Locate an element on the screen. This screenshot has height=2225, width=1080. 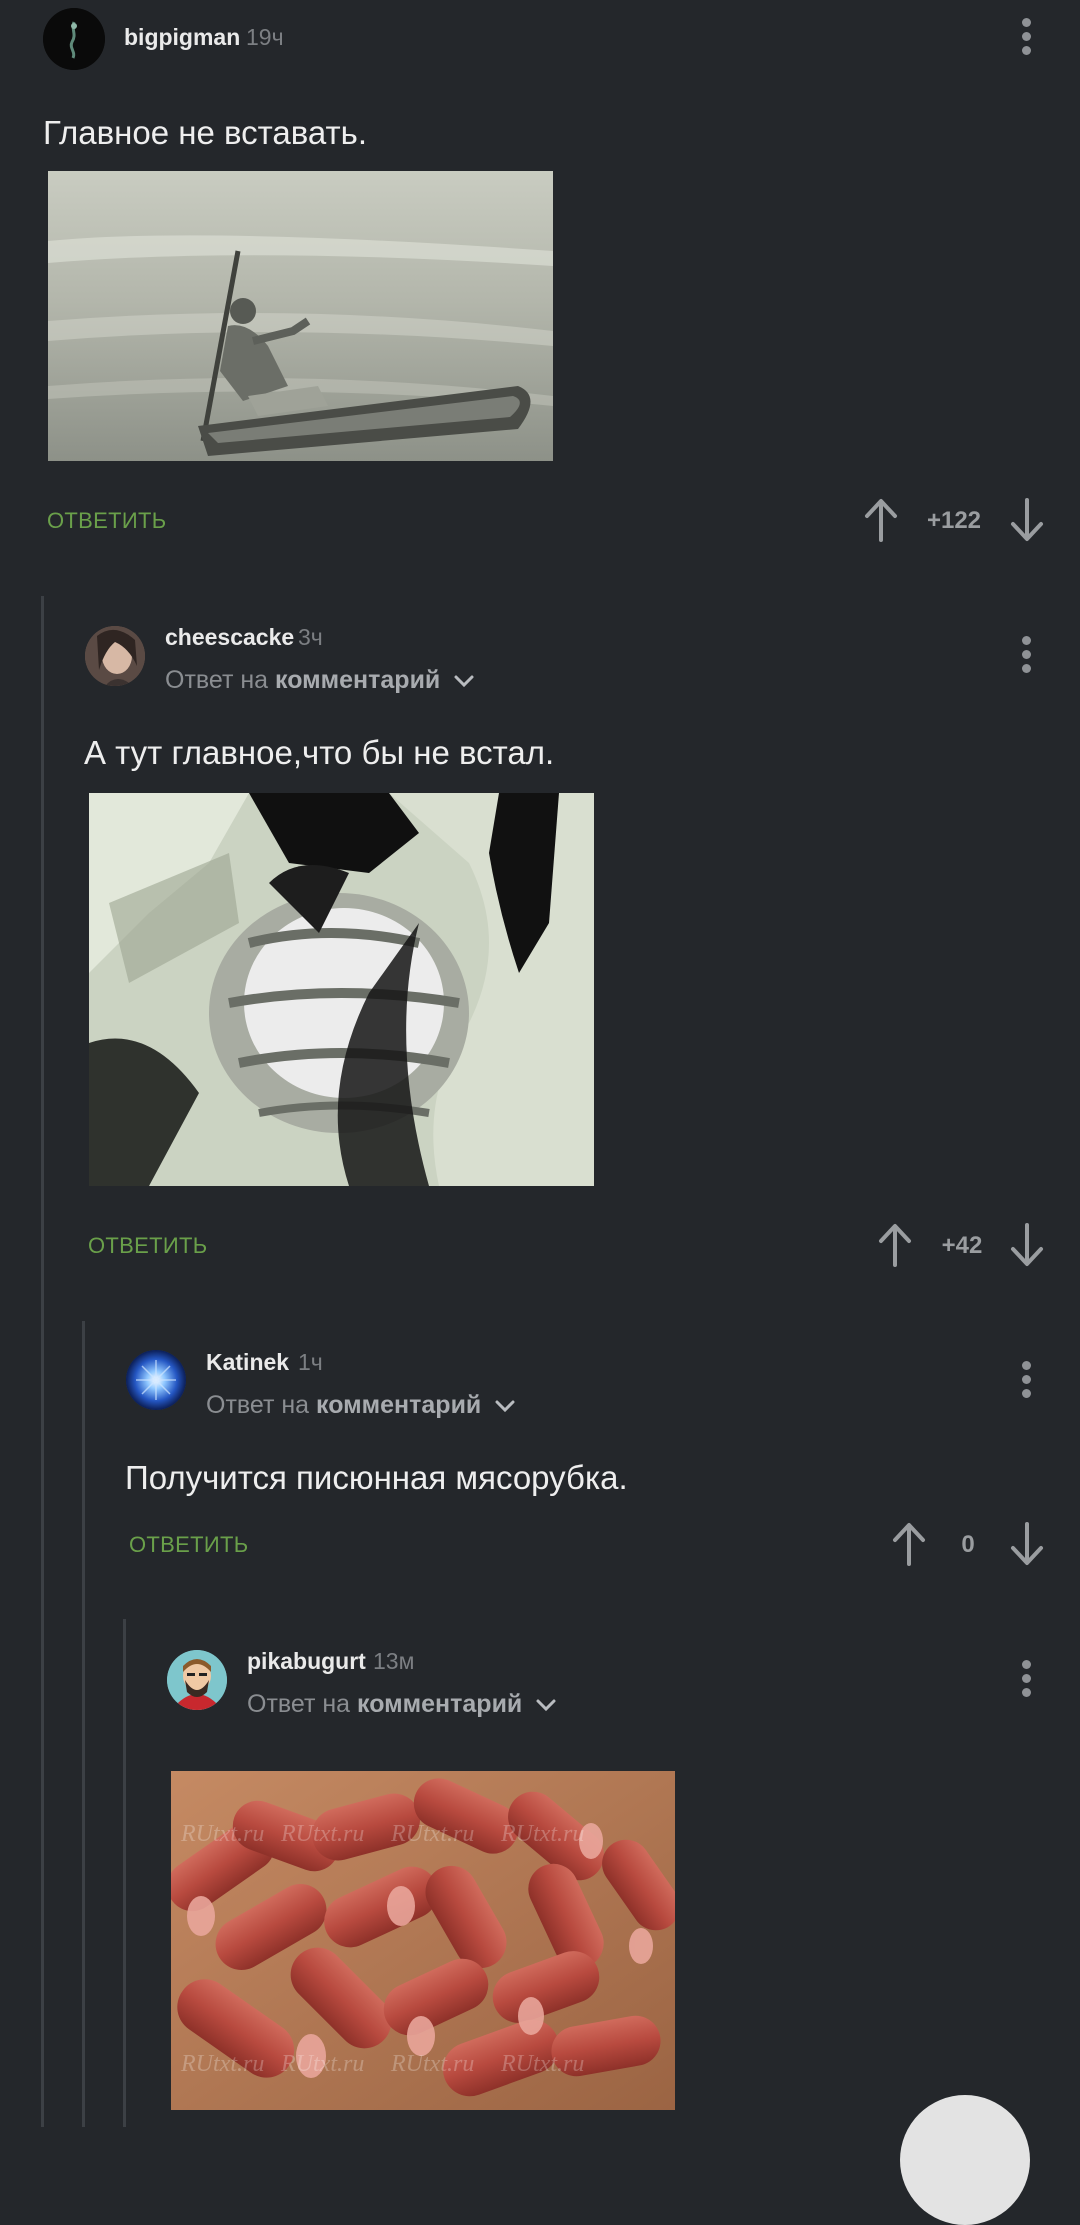
comment-text: Главное не вставать. is located at coordinates (205, 132).